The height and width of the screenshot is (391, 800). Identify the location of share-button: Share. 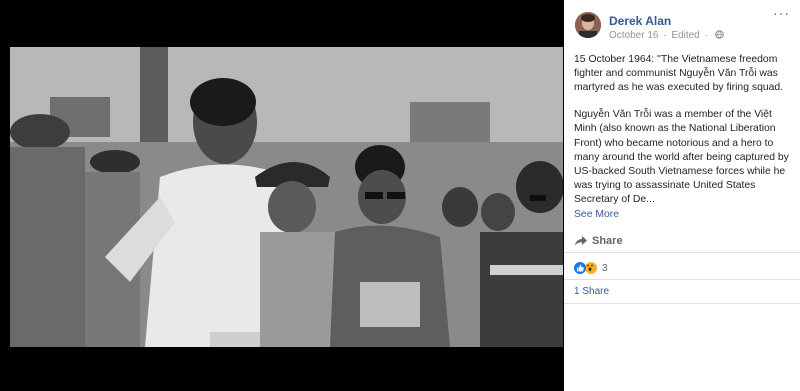
(598, 241).